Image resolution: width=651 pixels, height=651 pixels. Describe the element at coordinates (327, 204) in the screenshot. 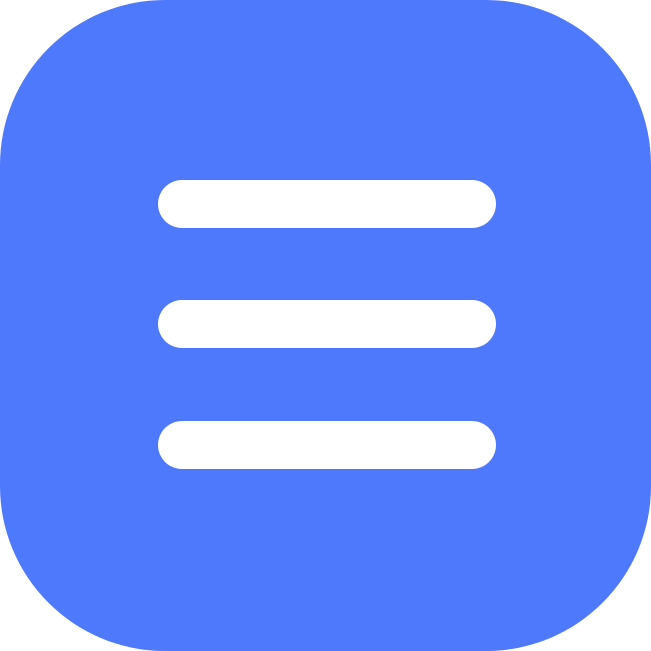

I see `menu-line-top` at that location.